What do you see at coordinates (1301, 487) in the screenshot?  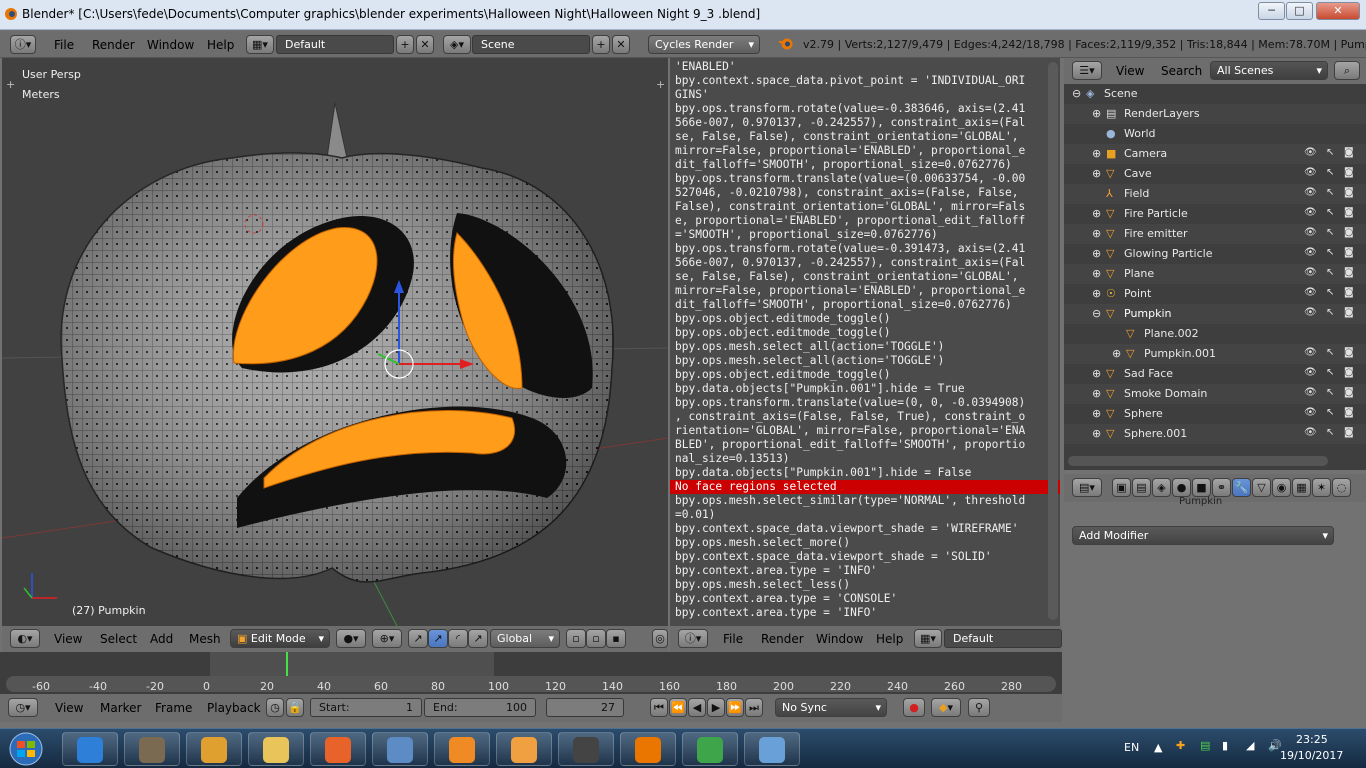 I see `texture-tab-icon: ▦` at bounding box center [1301, 487].